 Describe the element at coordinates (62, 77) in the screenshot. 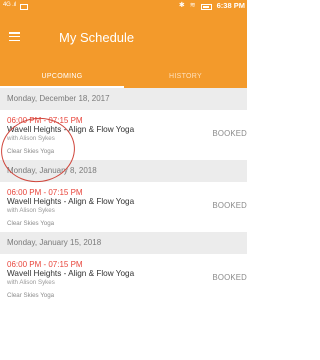

I see `tab-upcoming: UPCOMING` at that location.